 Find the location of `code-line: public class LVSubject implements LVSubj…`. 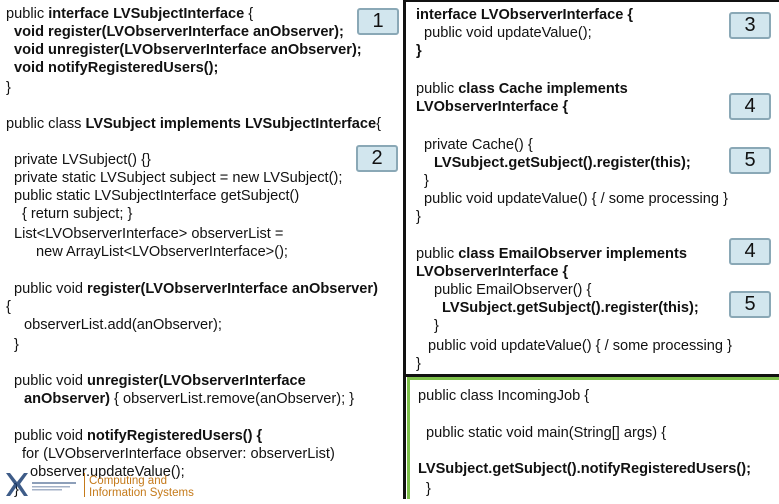

code-line: public class LVSubject implements LVSubj… is located at coordinates (193, 124).